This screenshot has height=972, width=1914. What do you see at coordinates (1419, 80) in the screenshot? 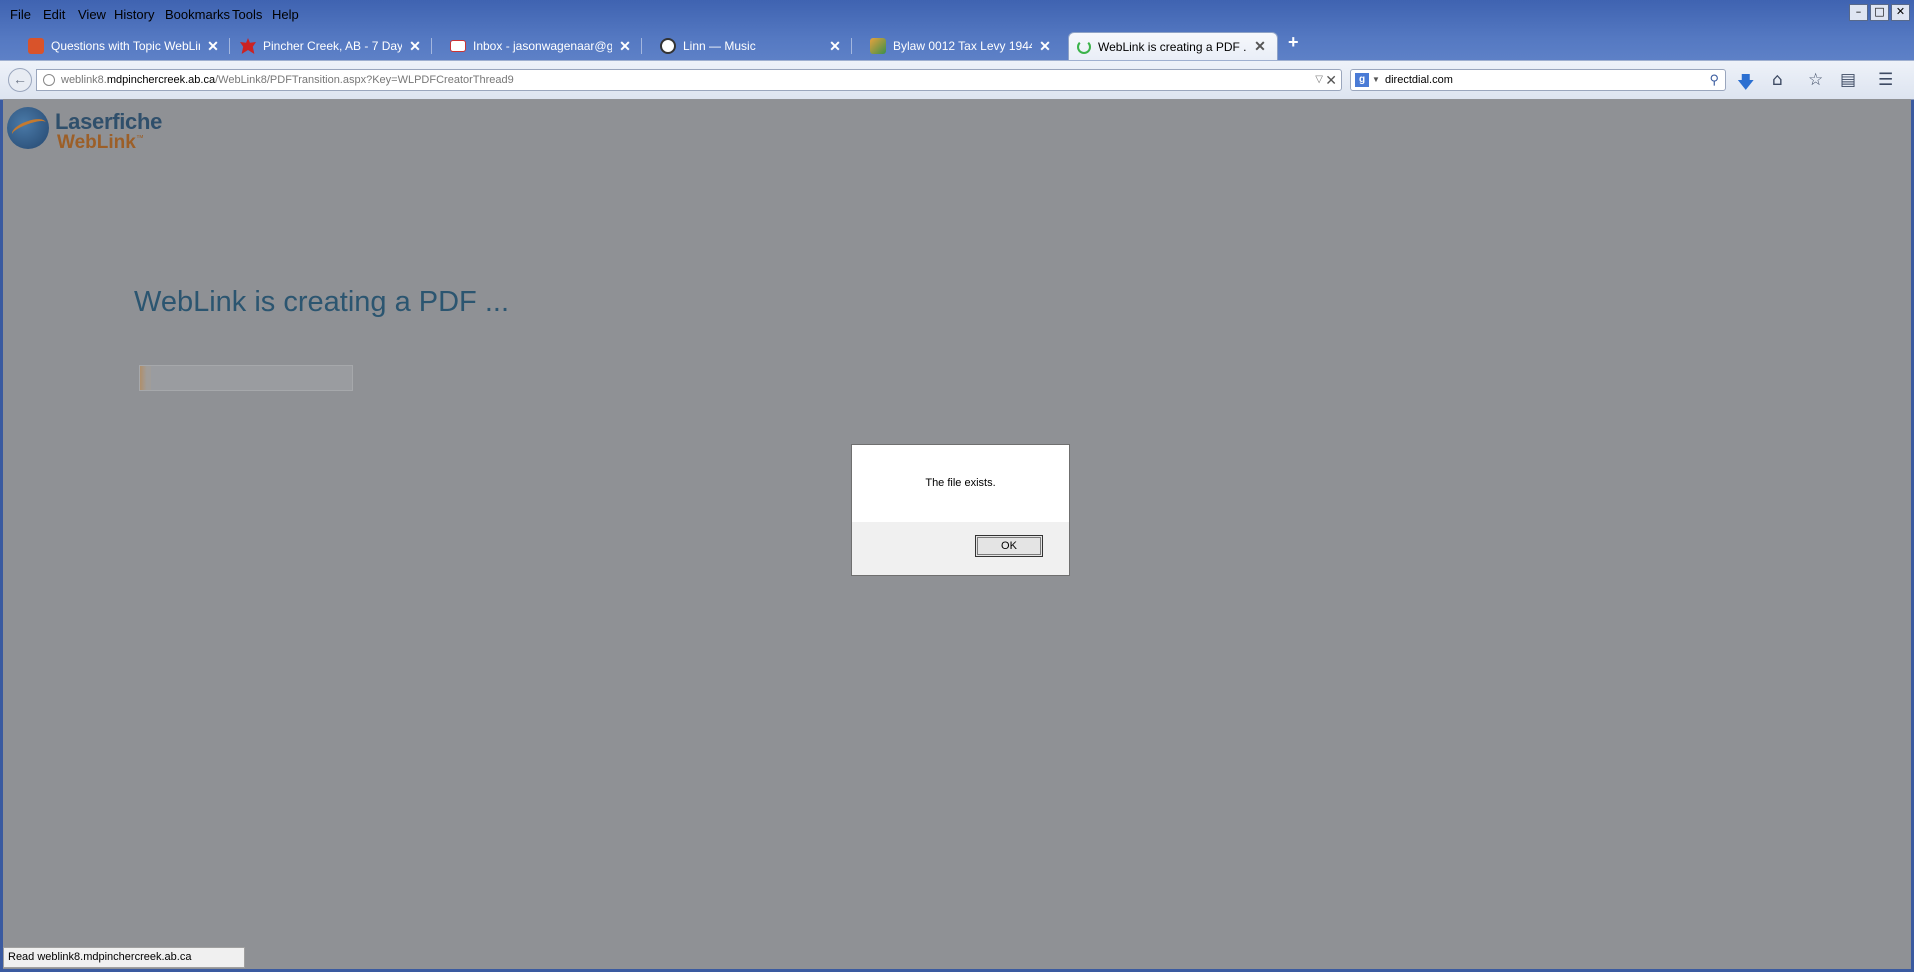
I see `search-input: directdial.com` at bounding box center [1419, 80].